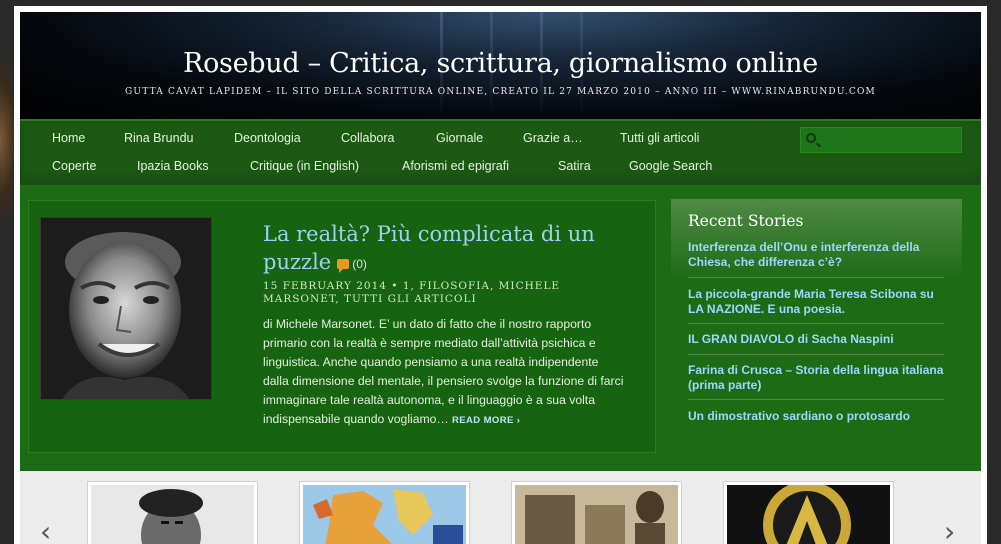 The width and height of the screenshot is (1001, 544). What do you see at coordinates (486, 420) in the screenshot?
I see `read-more-link: Read More ›` at bounding box center [486, 420].